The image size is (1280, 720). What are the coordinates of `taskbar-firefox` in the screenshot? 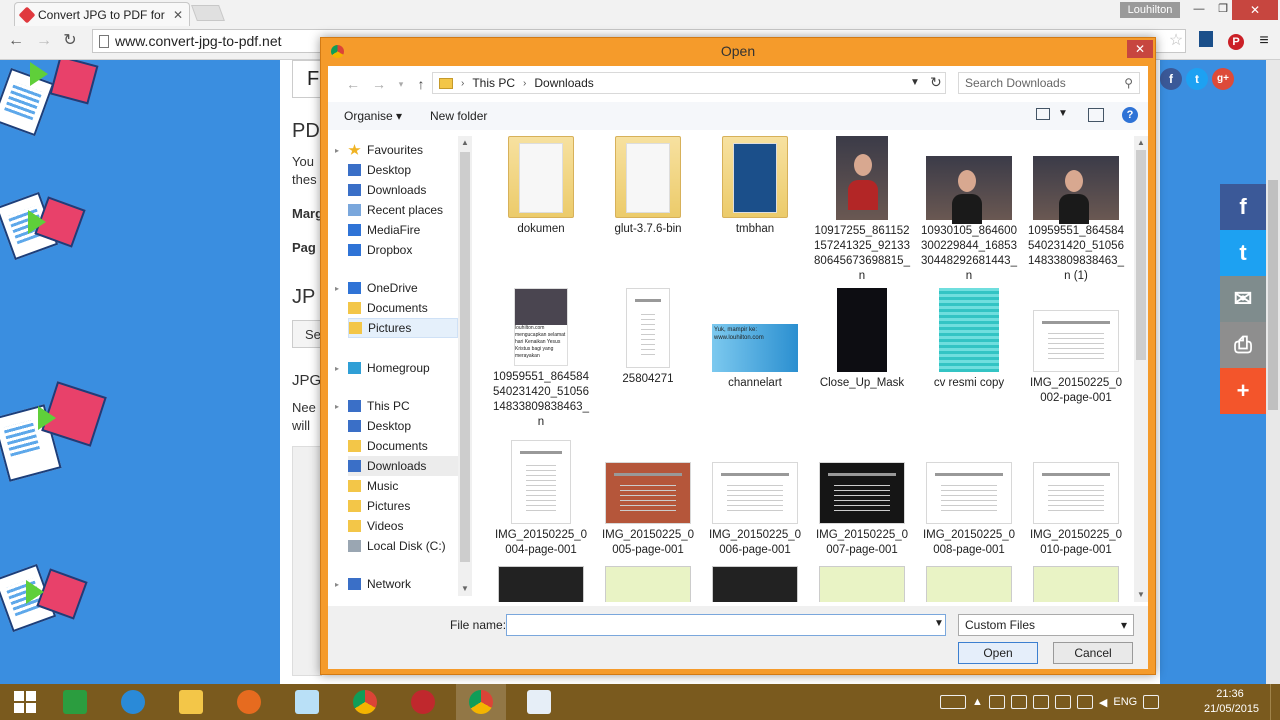 It's located at (249, 702).